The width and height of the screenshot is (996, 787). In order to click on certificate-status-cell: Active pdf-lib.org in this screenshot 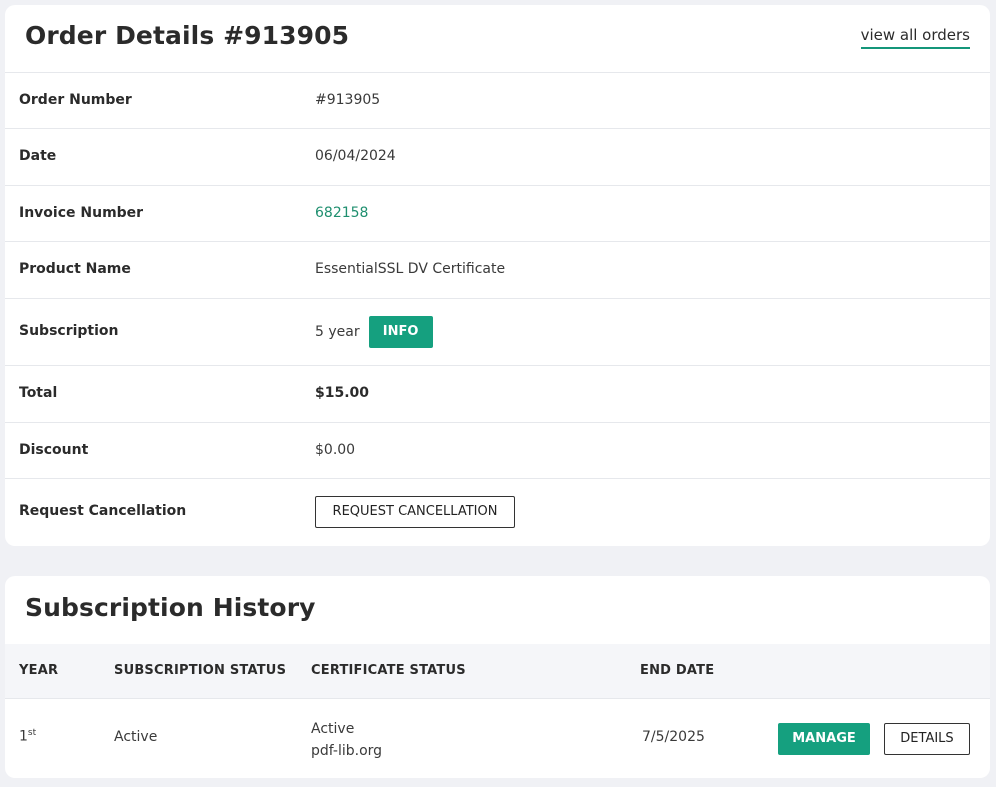, I will do `click(346, 740)`.